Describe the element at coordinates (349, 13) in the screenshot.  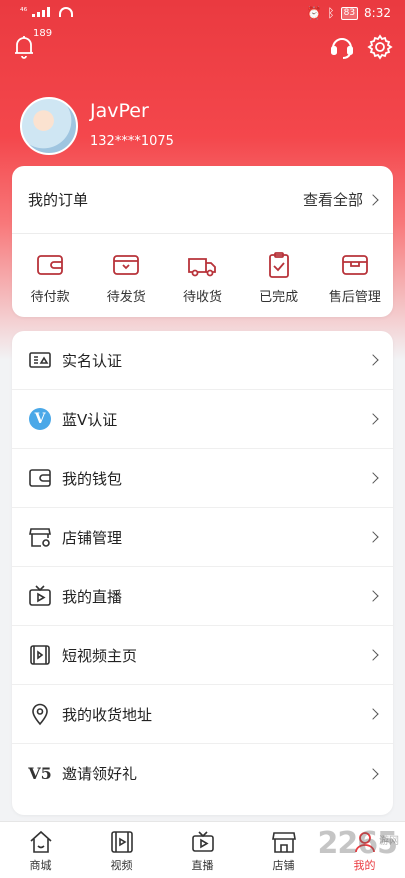
I see `battery-icon: 83` at that location.